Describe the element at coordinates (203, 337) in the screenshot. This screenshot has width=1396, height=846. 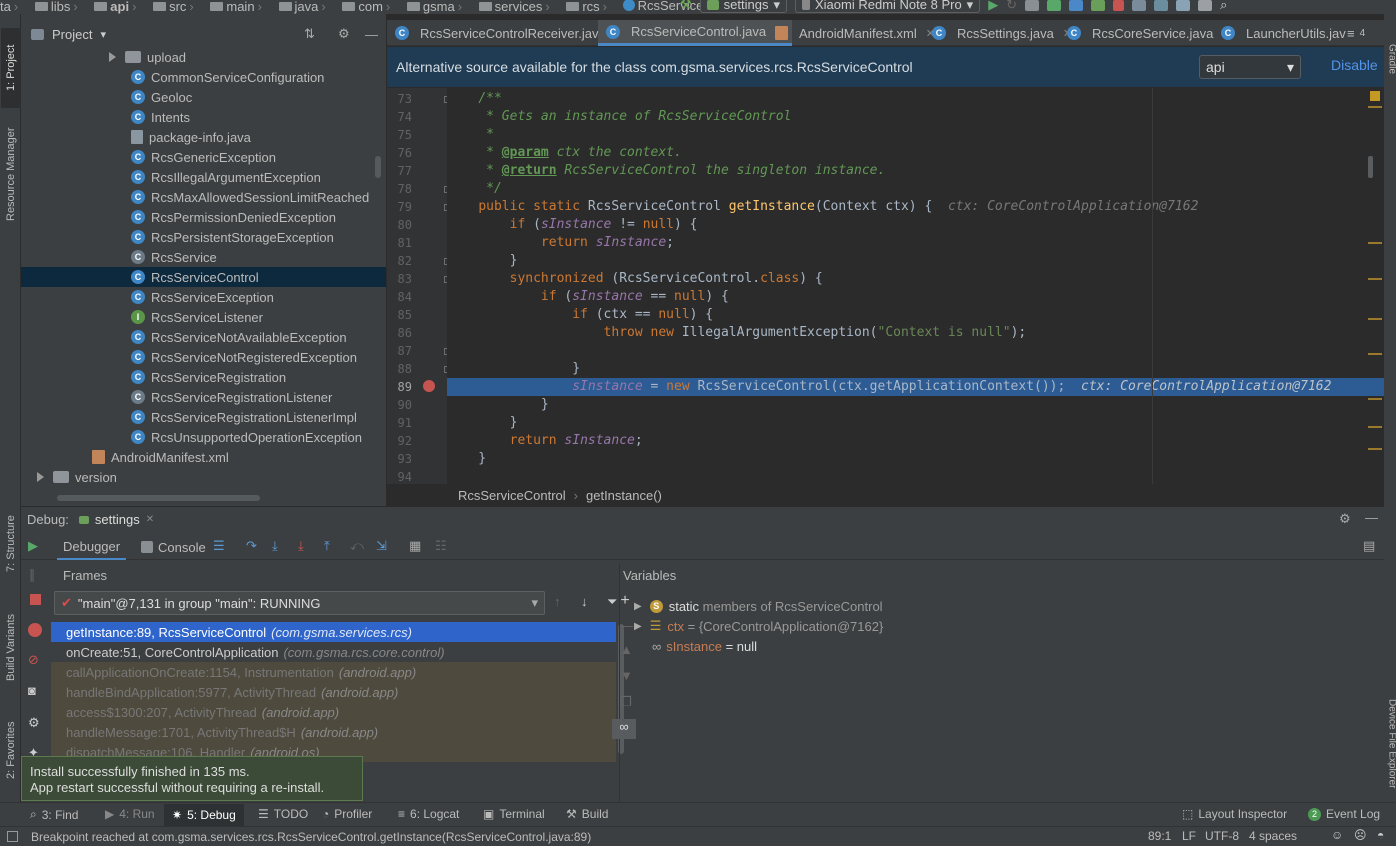
I see `tree-item: C RcsServiceNotAvailableException` at that location.